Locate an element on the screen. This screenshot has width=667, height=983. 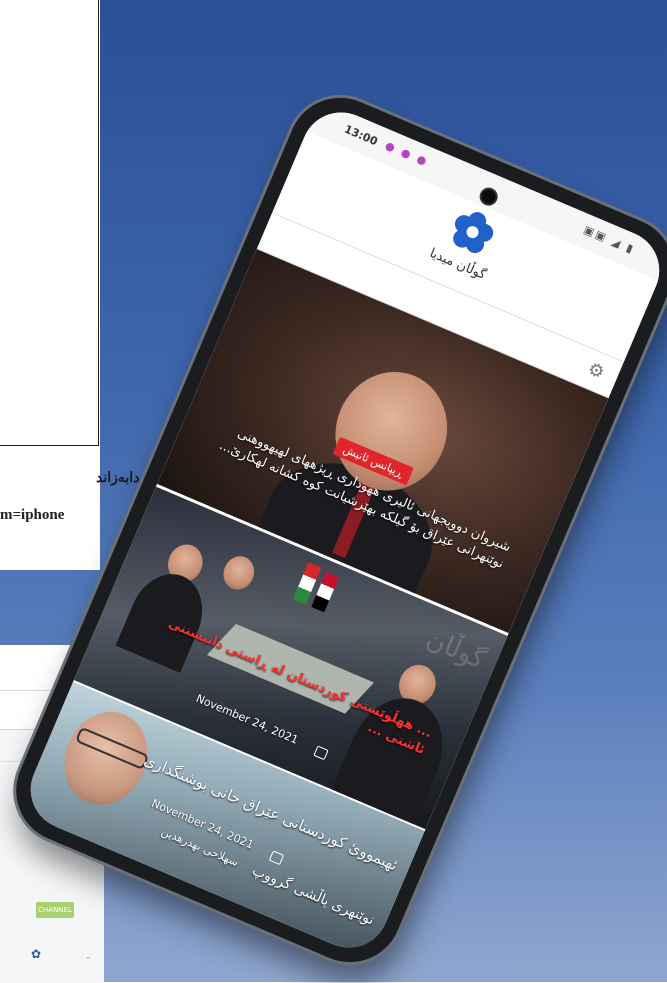
peek-chip: CHANNEL is located at coordinates (55, 910).